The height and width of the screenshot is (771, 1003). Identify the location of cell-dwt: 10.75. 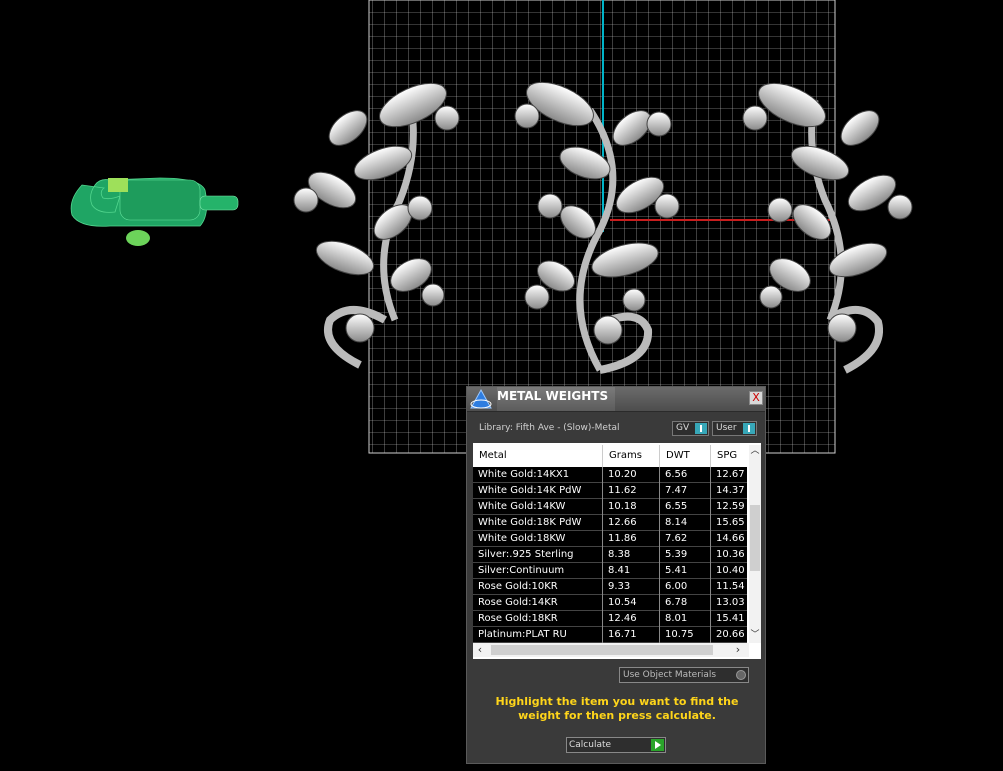
(685, 635).